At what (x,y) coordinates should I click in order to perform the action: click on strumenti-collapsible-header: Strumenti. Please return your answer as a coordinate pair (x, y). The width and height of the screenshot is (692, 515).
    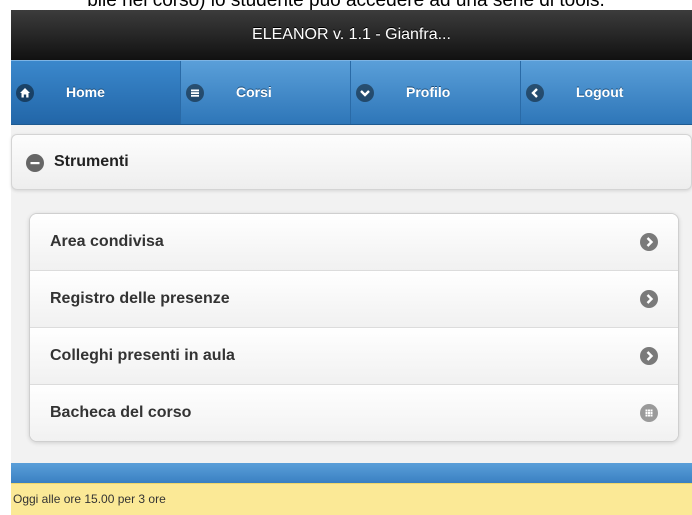
    Looking at the image, I should click on (351, 162).